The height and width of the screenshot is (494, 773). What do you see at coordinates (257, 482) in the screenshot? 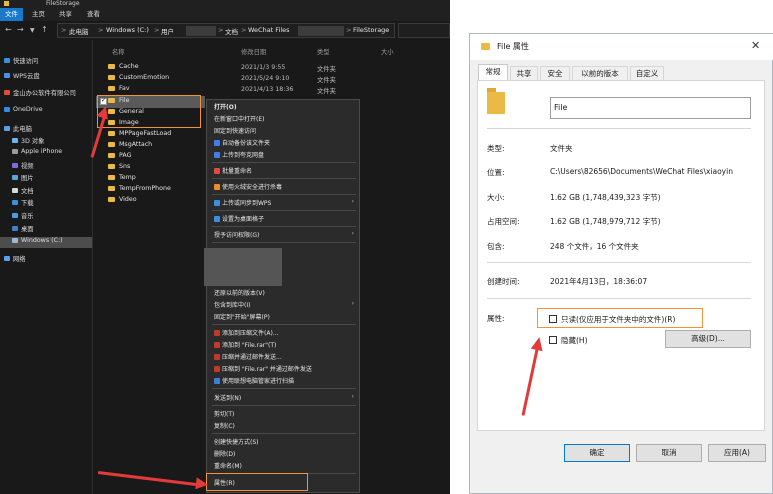
I see `highlight-box` at bounding box center [257, 482].